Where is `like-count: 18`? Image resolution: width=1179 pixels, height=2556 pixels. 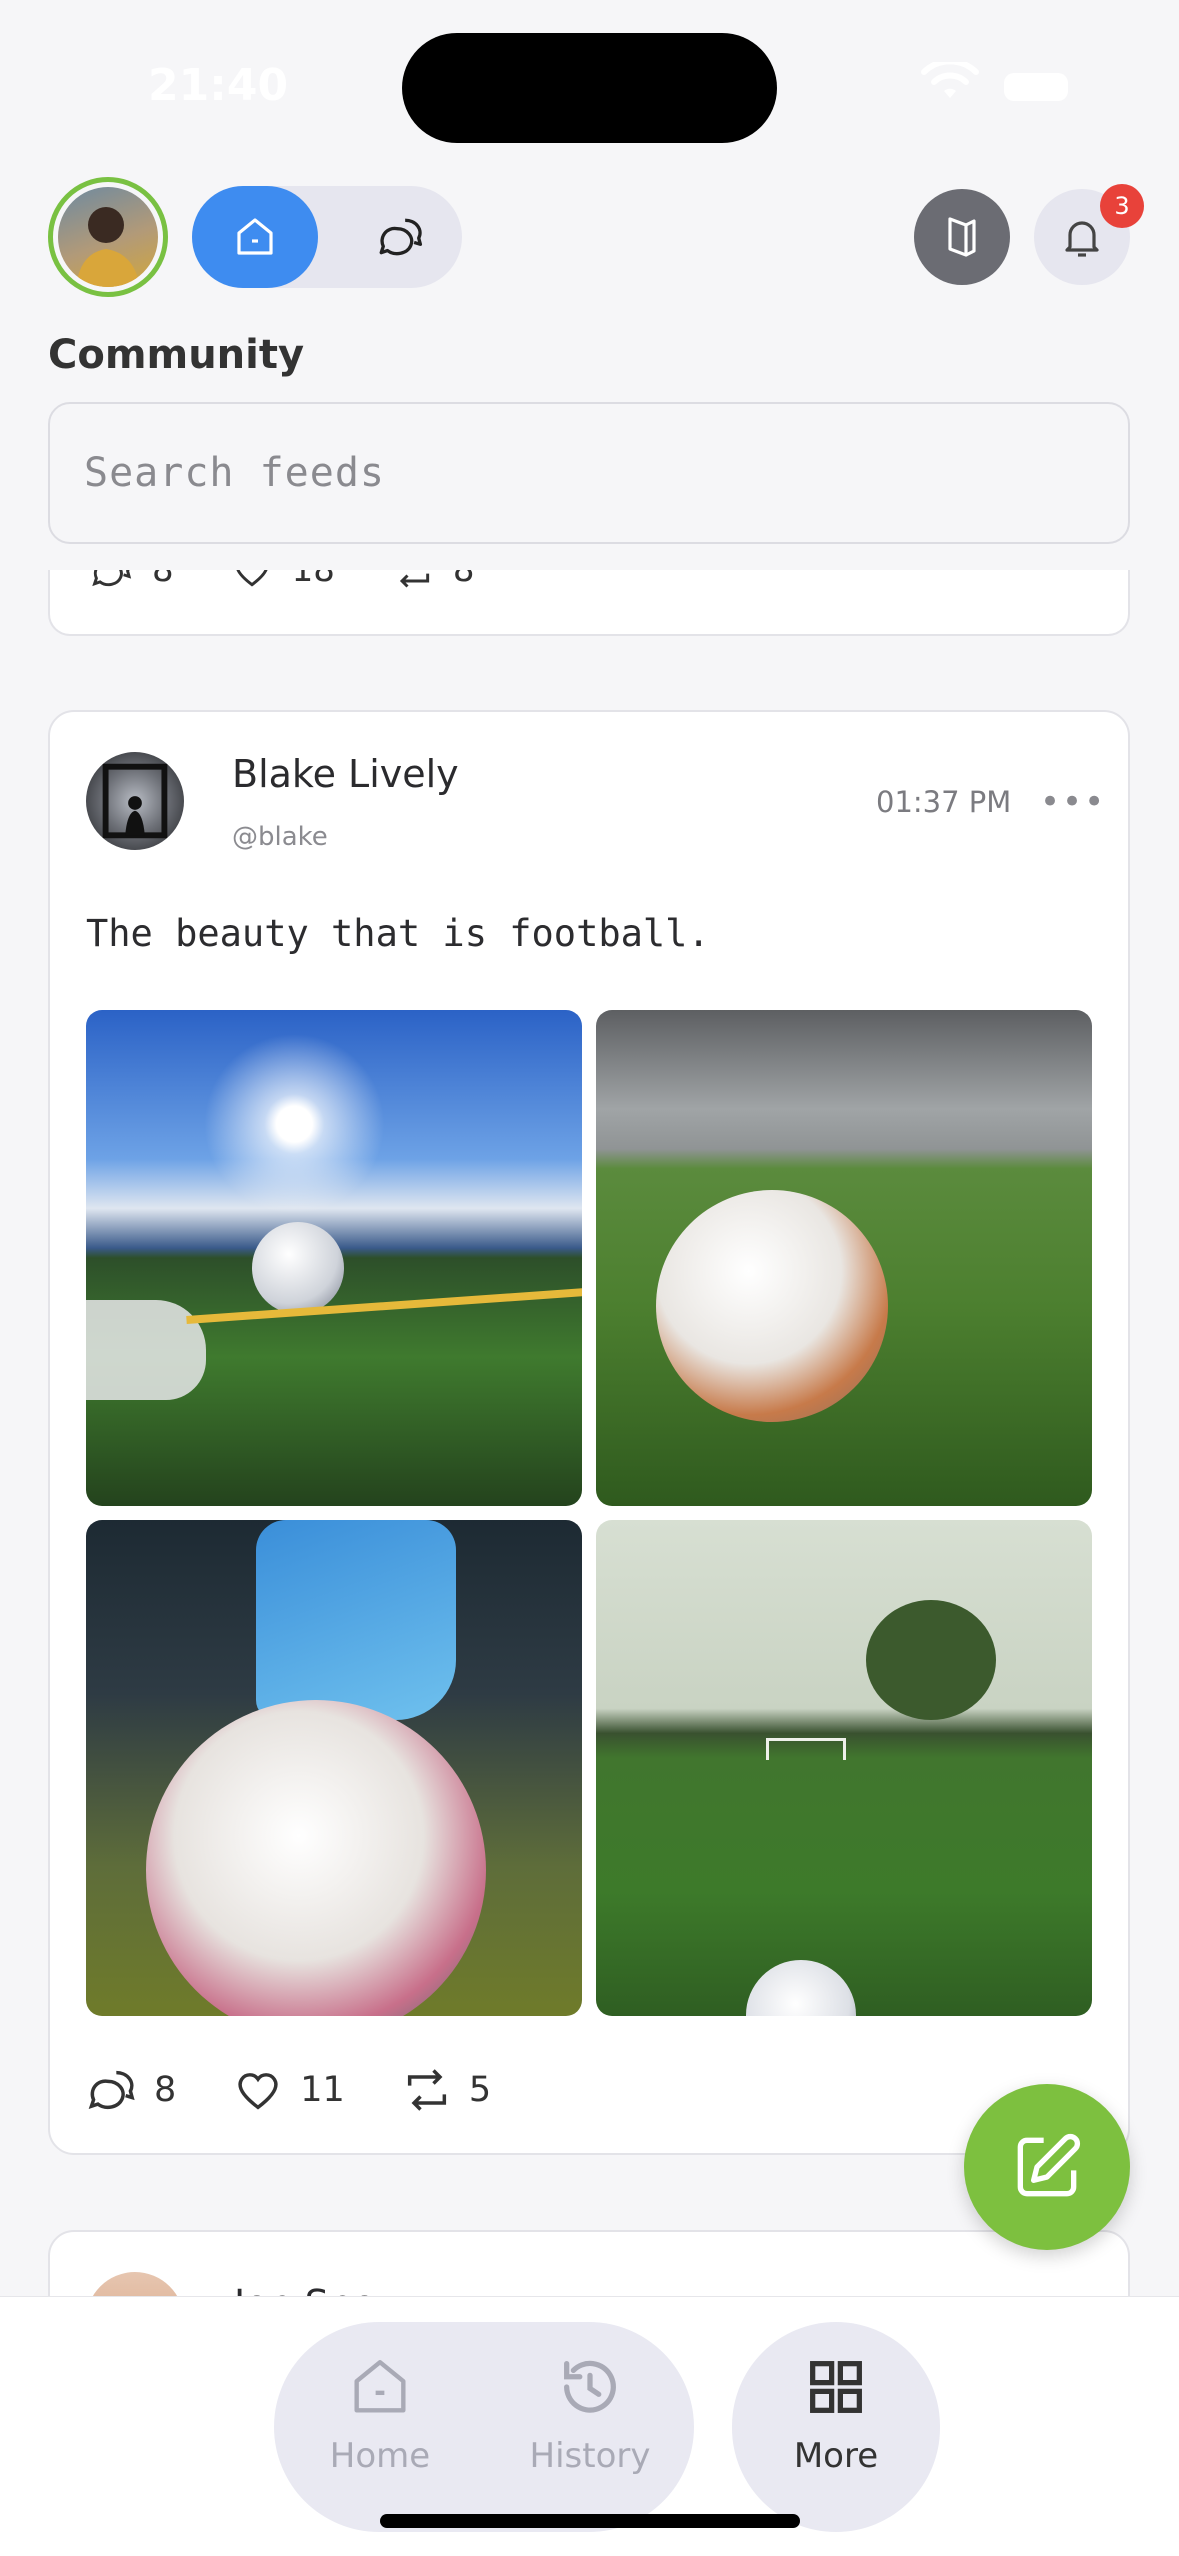
like-count: 18 is located at coordinates (313, 580).